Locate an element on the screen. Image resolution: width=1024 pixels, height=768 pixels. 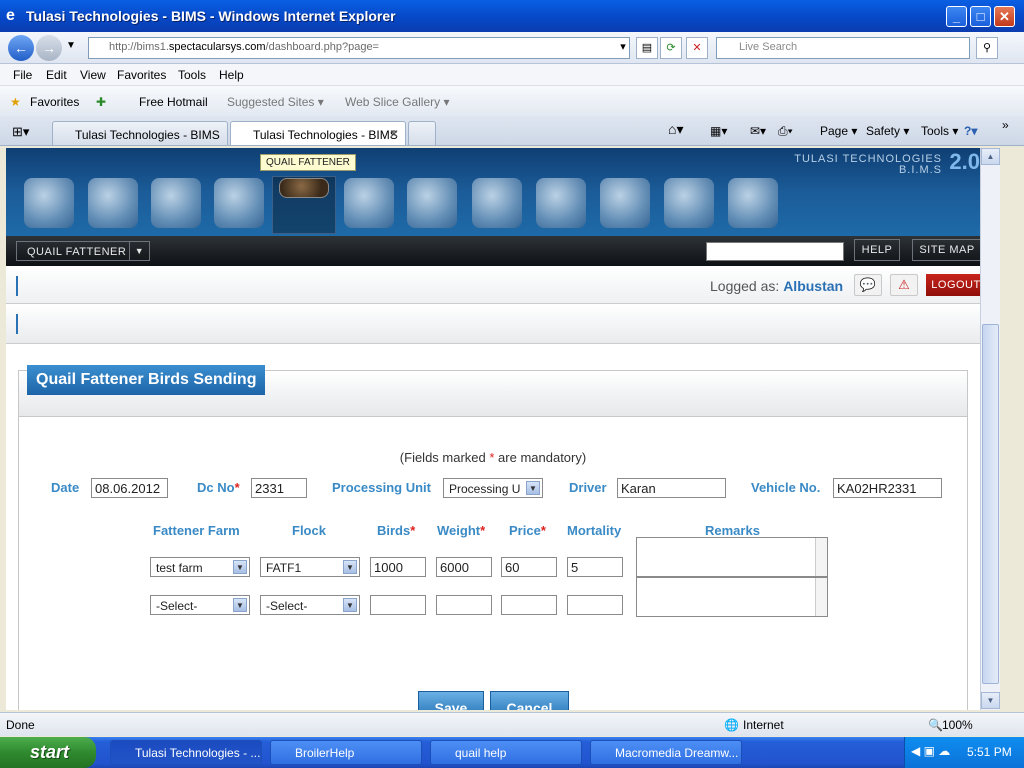
menu-favorites: Favorites is located at coordinates (141, 75).